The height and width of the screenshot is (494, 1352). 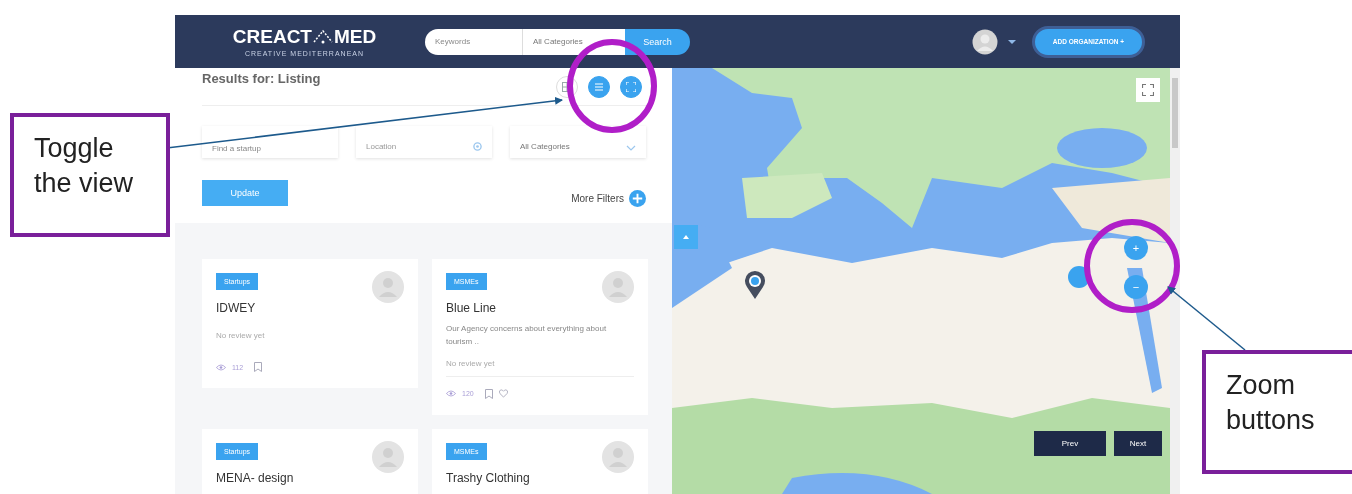 What do you see at coordinates (1138, 443) in the screenshot?
I see `next-button: Next` at bounding box center [1138, 443].